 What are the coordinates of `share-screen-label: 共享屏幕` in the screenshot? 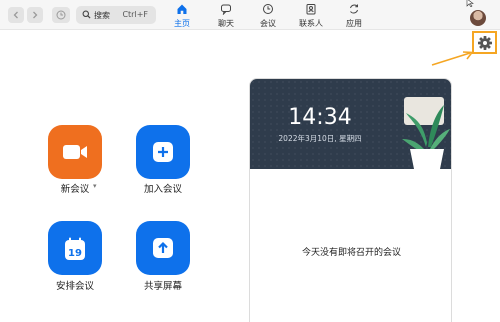 It's located at (162, 286).